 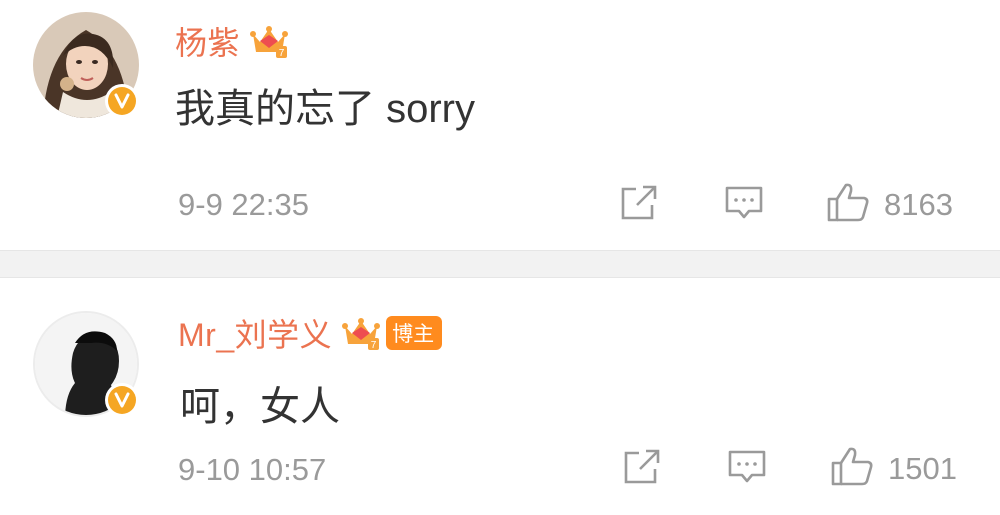 What do you see at coordinates (255, 333) in the screenshot?
I see `username: Mr_刘学义` at bounding box center [255, 333].